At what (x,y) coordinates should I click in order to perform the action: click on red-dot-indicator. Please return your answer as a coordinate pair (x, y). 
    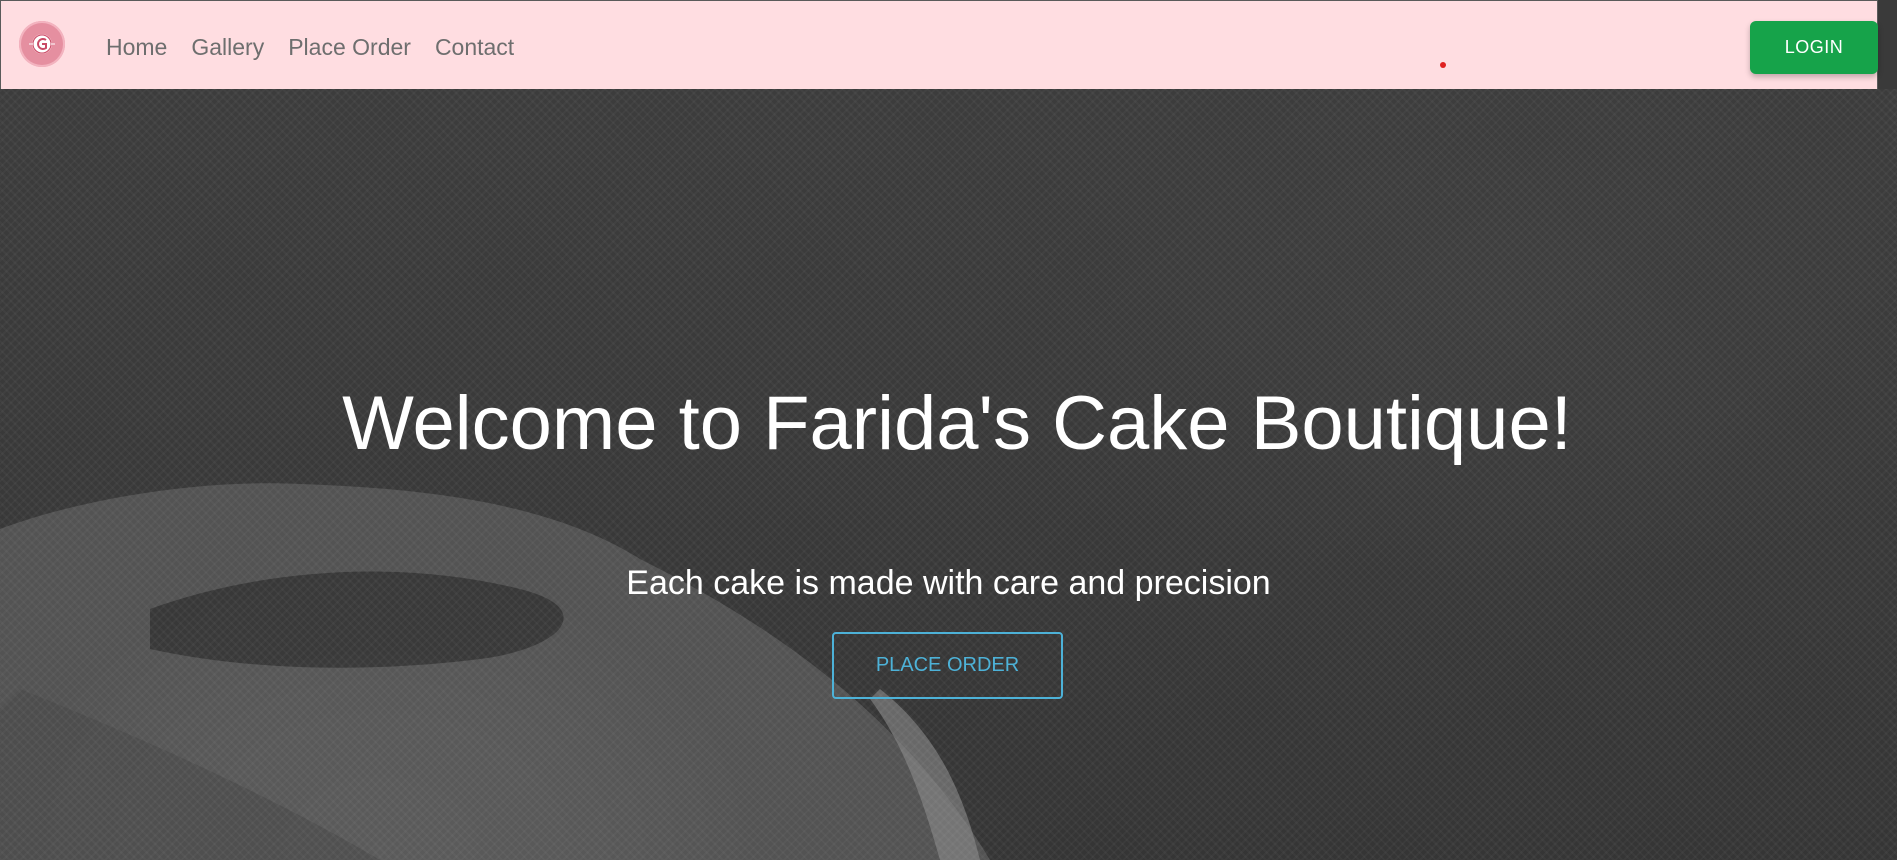
    Looking at the image, I should click on (1443, 65).